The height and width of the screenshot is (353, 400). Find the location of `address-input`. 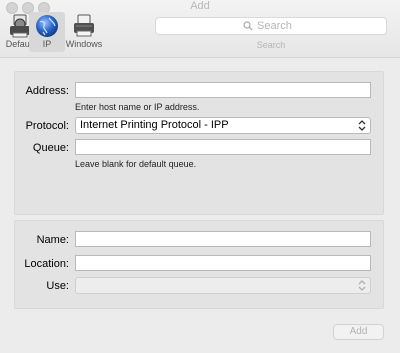

address-input is located at coordinates (223, 93).